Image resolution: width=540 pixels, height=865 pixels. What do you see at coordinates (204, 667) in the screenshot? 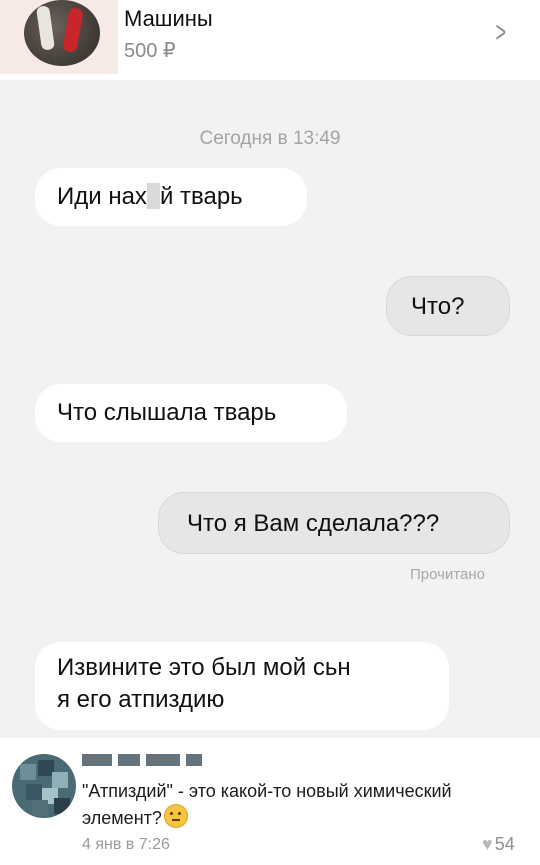
I see `message-text-line: Извините это был мой сьн` at bounding box center [204, 667].